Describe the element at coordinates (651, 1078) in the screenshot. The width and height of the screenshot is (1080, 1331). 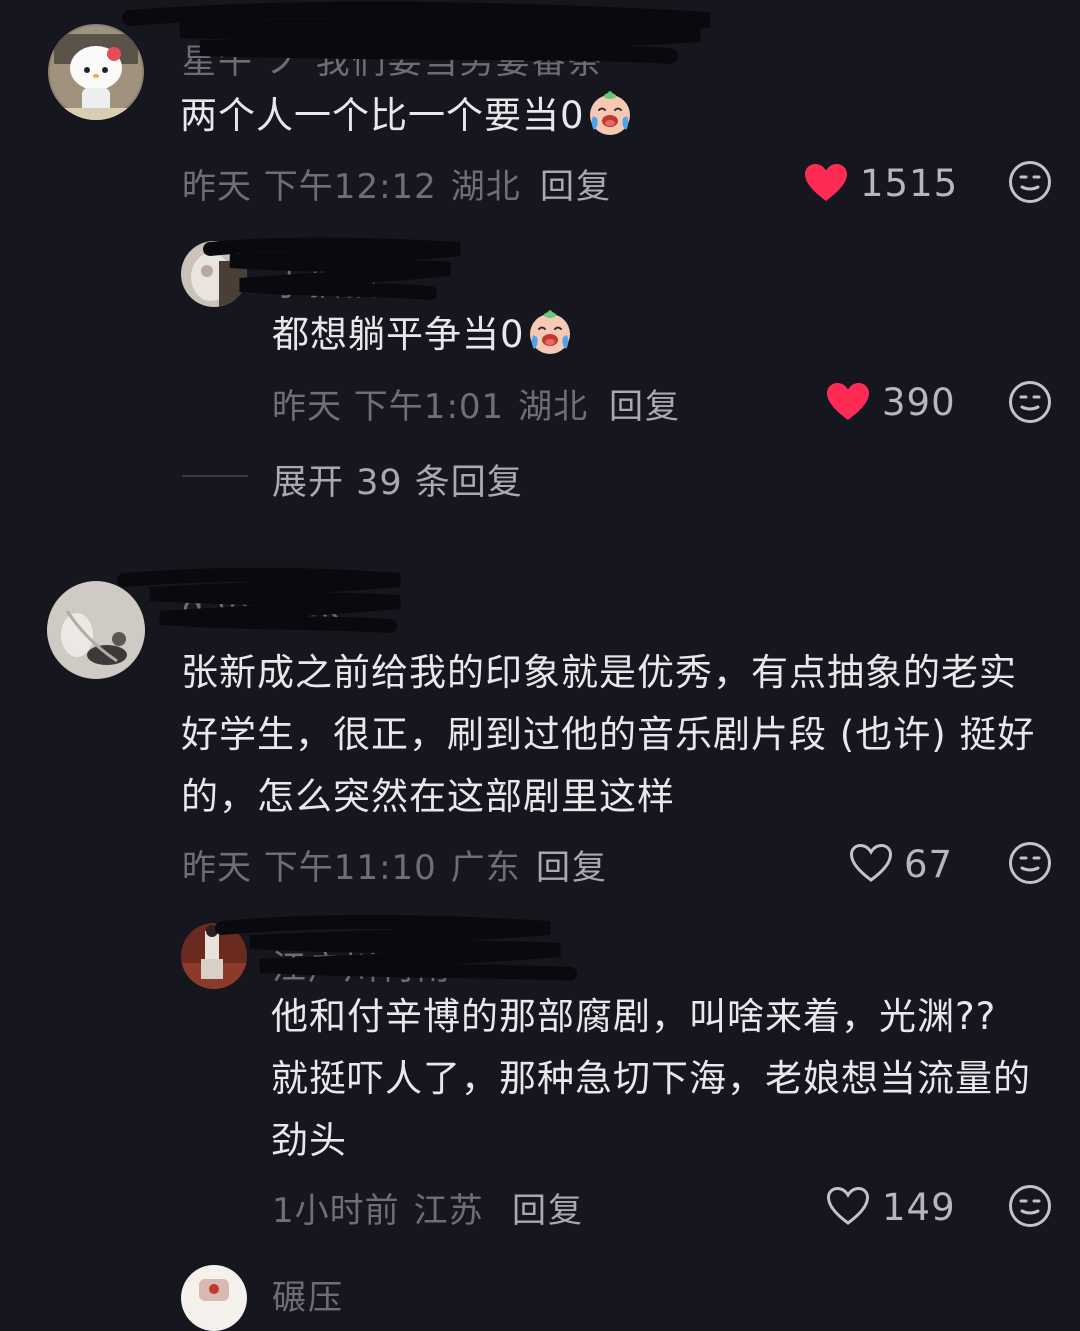
I see `reply-text-line: 就挺吓人了，那种急切下海，老娘想当流量的` at that location.